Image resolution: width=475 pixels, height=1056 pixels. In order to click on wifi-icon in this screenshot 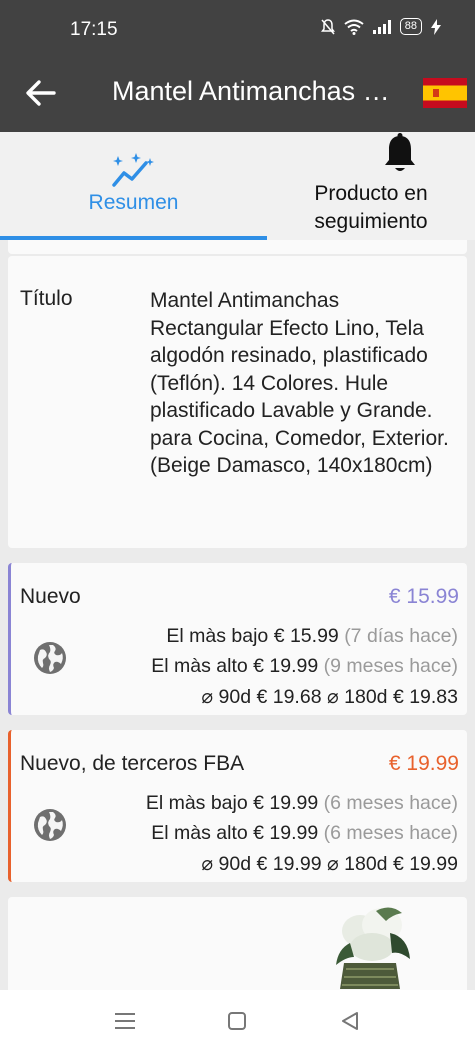, I will do `click(354, 27)`.